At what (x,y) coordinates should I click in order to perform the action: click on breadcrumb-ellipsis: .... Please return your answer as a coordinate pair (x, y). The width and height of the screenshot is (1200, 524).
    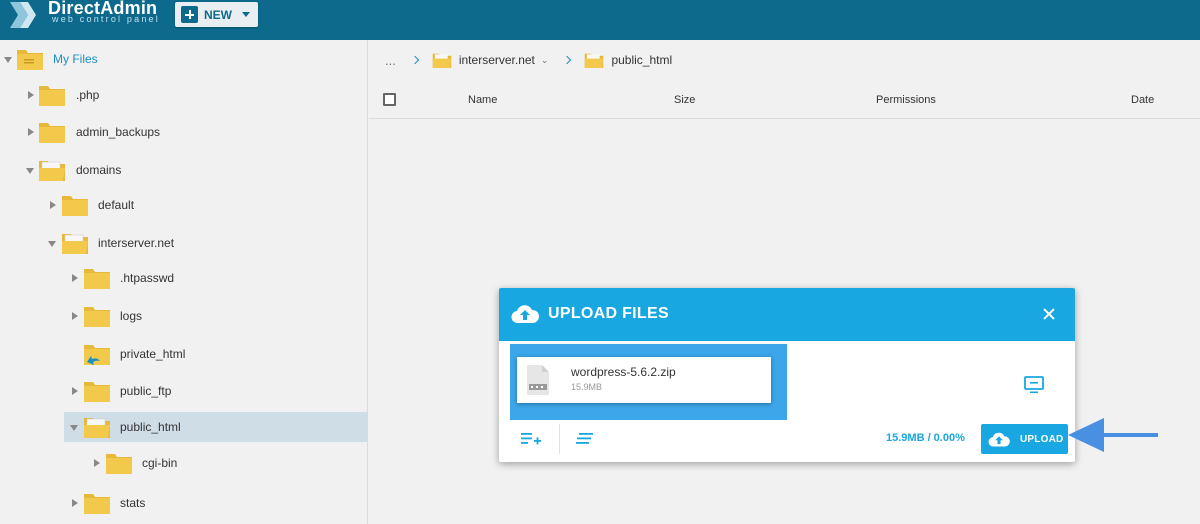
    Looking at the image, I should click on (390, 60).